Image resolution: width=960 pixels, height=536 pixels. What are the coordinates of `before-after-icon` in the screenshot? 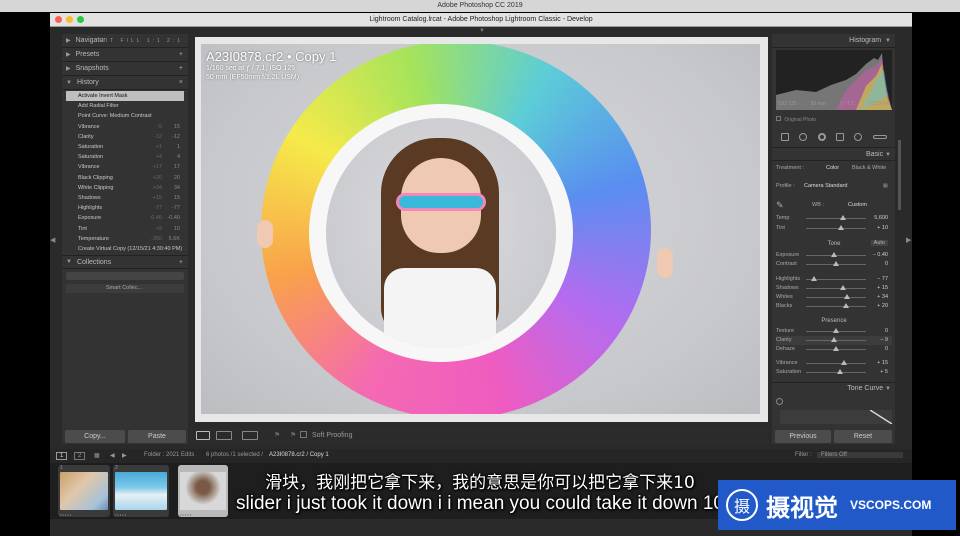 It's located at (224, 435).